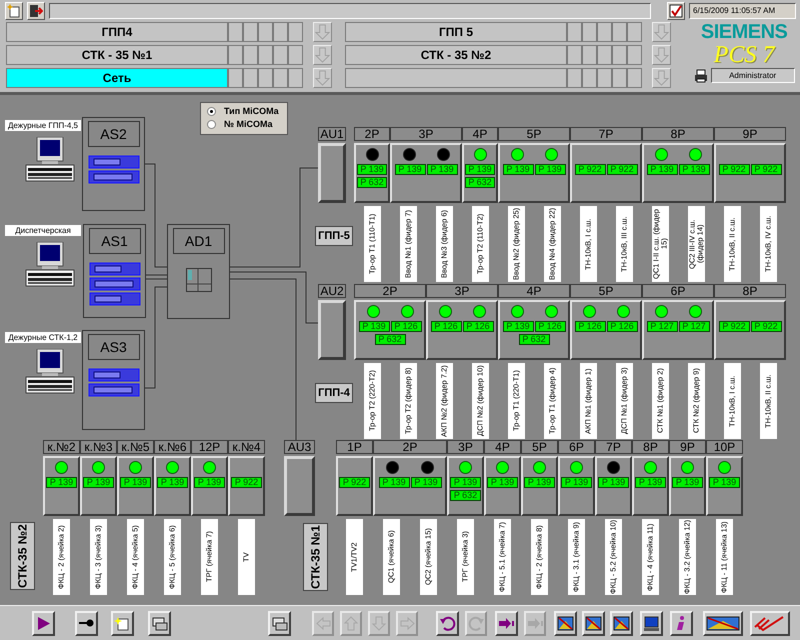 This screenshot has height=640, width=800. What do you see at coordinates (246, 447) in the screenshot?
I see `cabinet-header: к.№4` at bounding box center [246, 447].